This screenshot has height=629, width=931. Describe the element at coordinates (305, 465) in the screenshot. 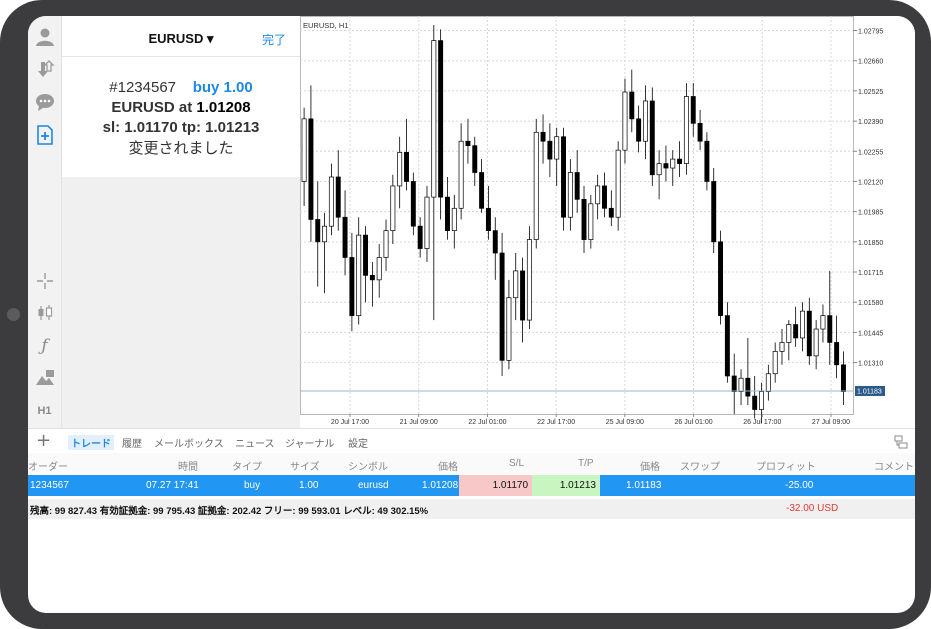

I see `col-size: サイズ` at that location.